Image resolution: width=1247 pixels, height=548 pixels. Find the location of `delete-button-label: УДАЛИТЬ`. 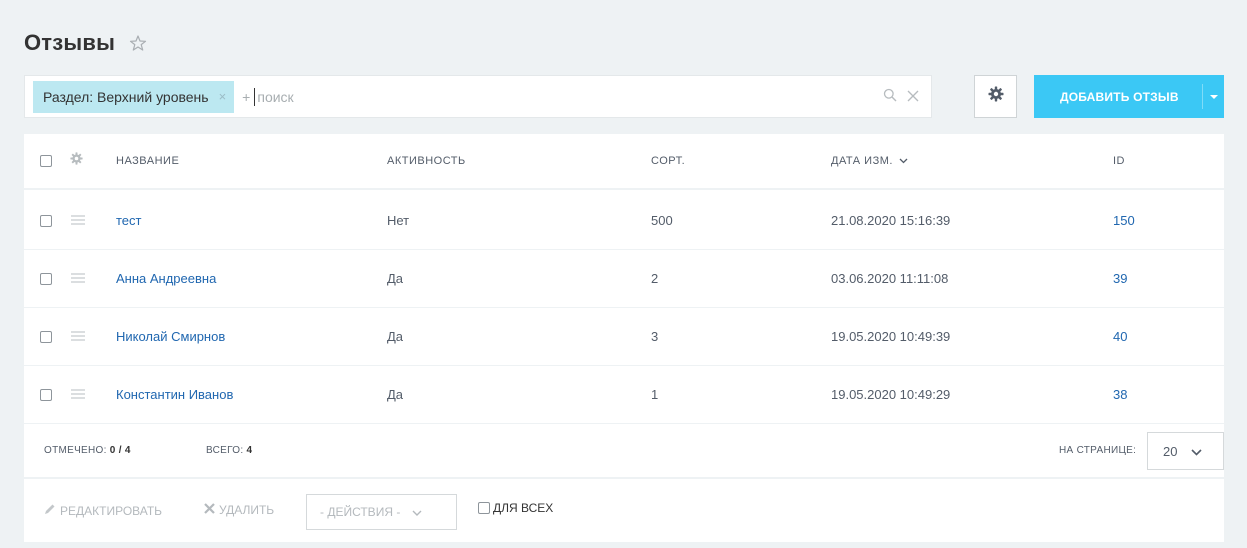

delete-button-label: УДАЛИТЬ is located at coordinates (247, 510).